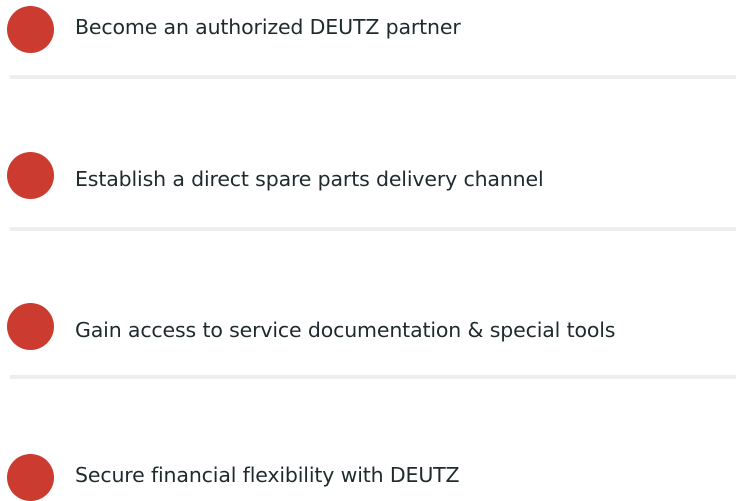  I want to click on benefit-label: Secure financial flexibility with DEUTZ, so click(267, 475).